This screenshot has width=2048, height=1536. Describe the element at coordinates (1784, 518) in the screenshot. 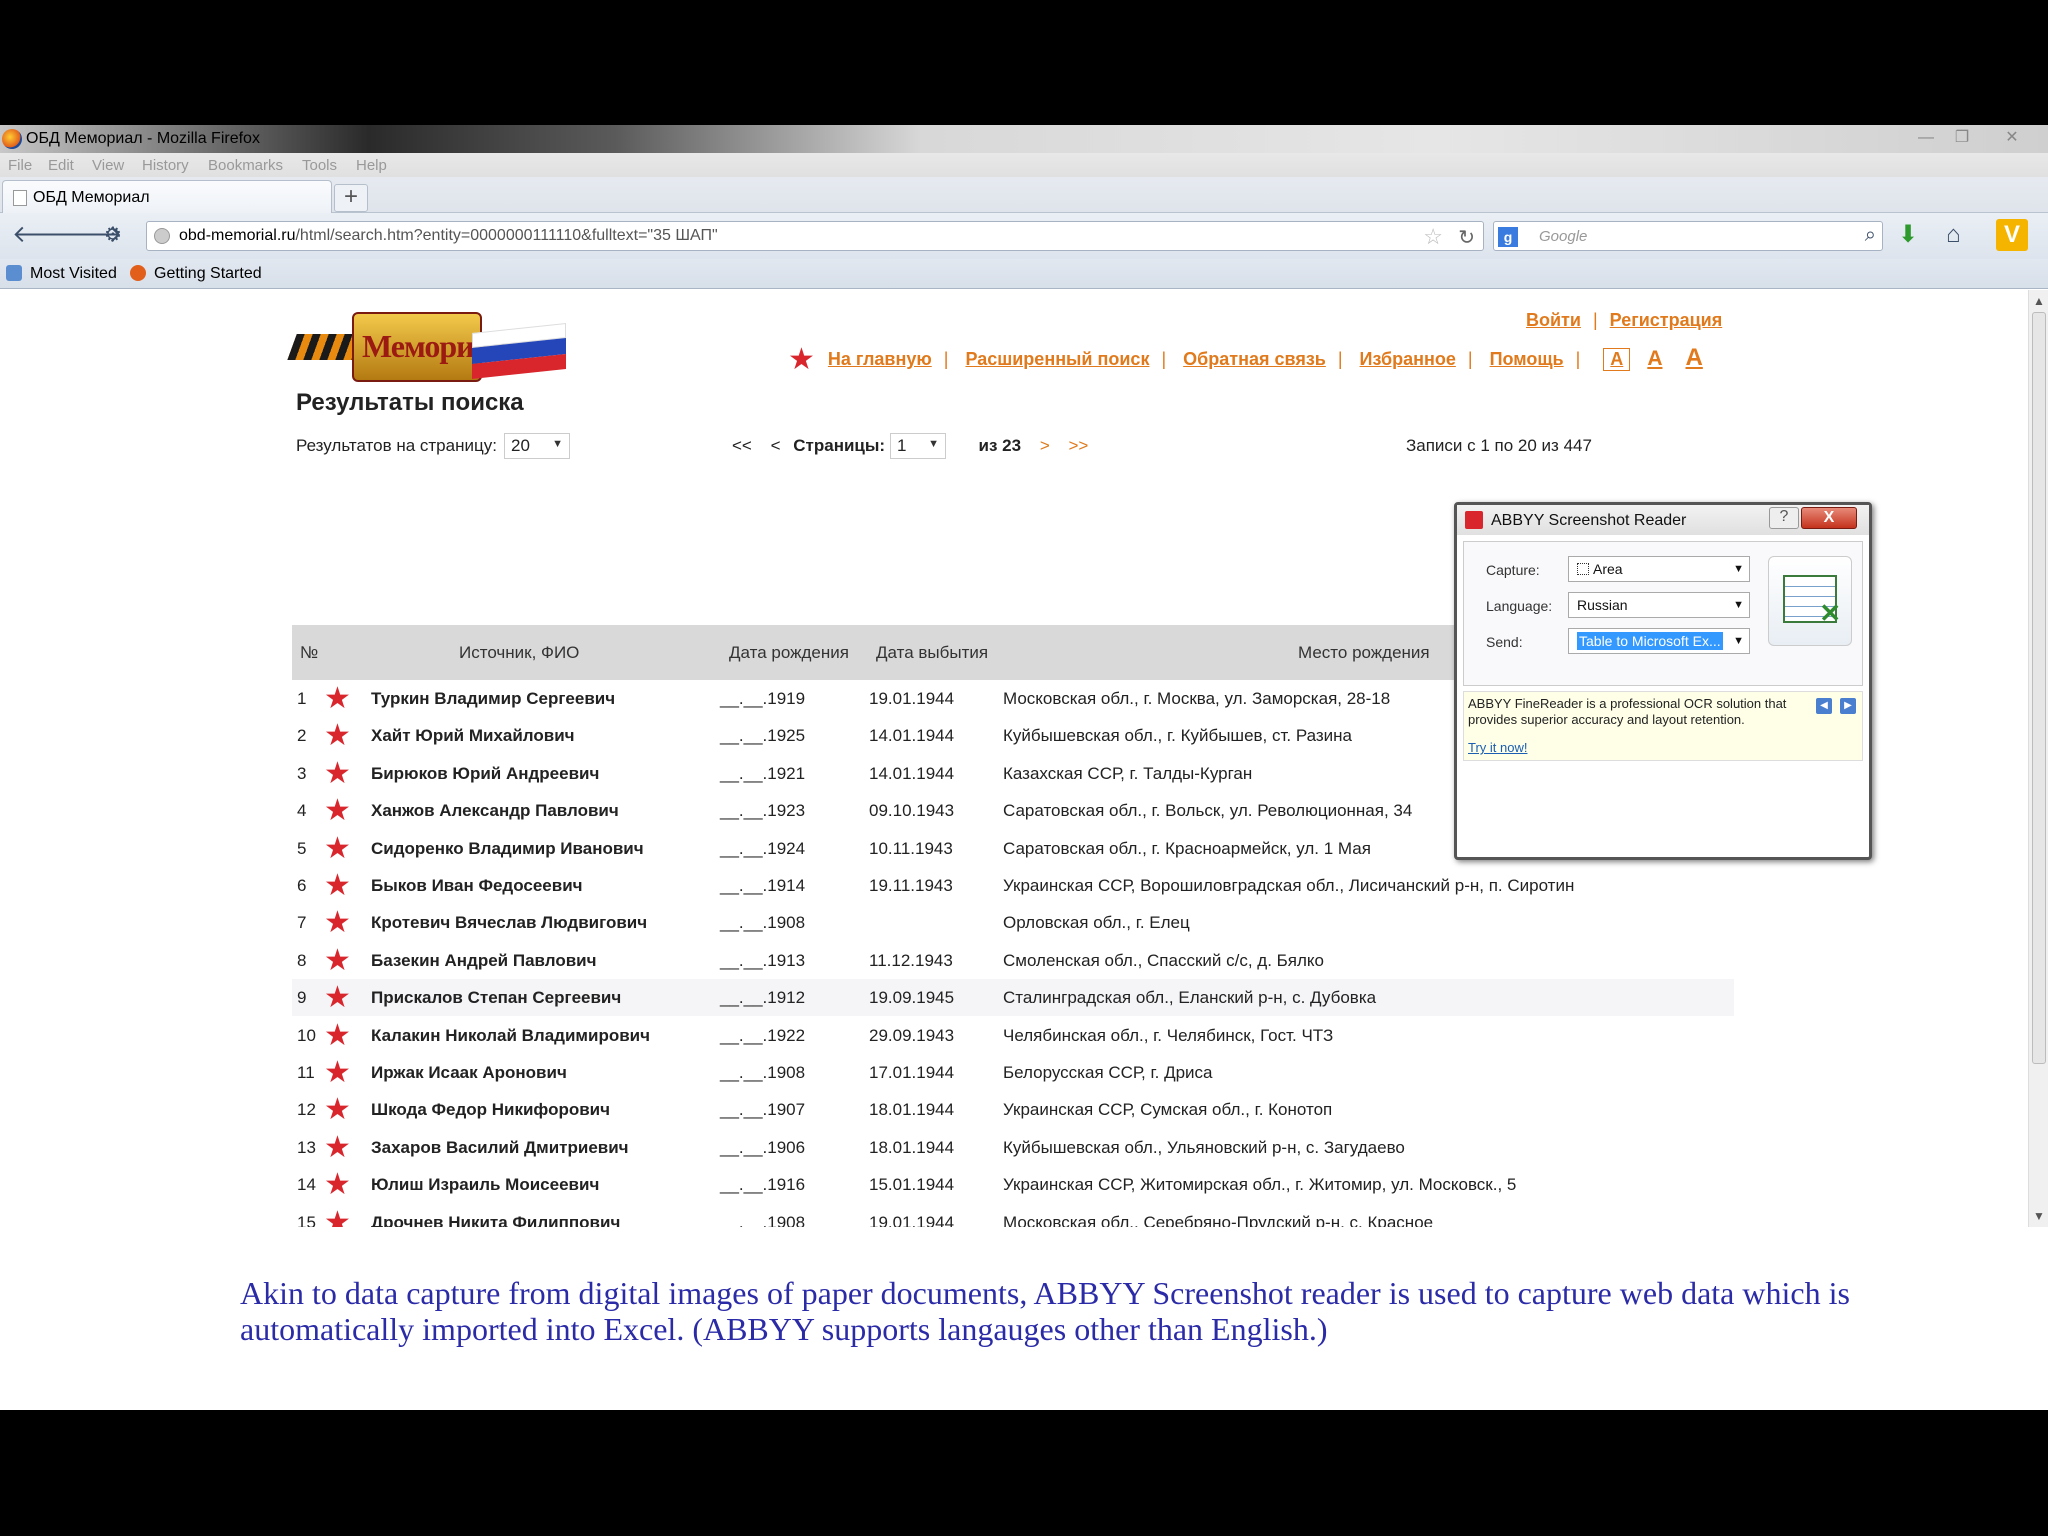

I see `help-button: ?` at that location.